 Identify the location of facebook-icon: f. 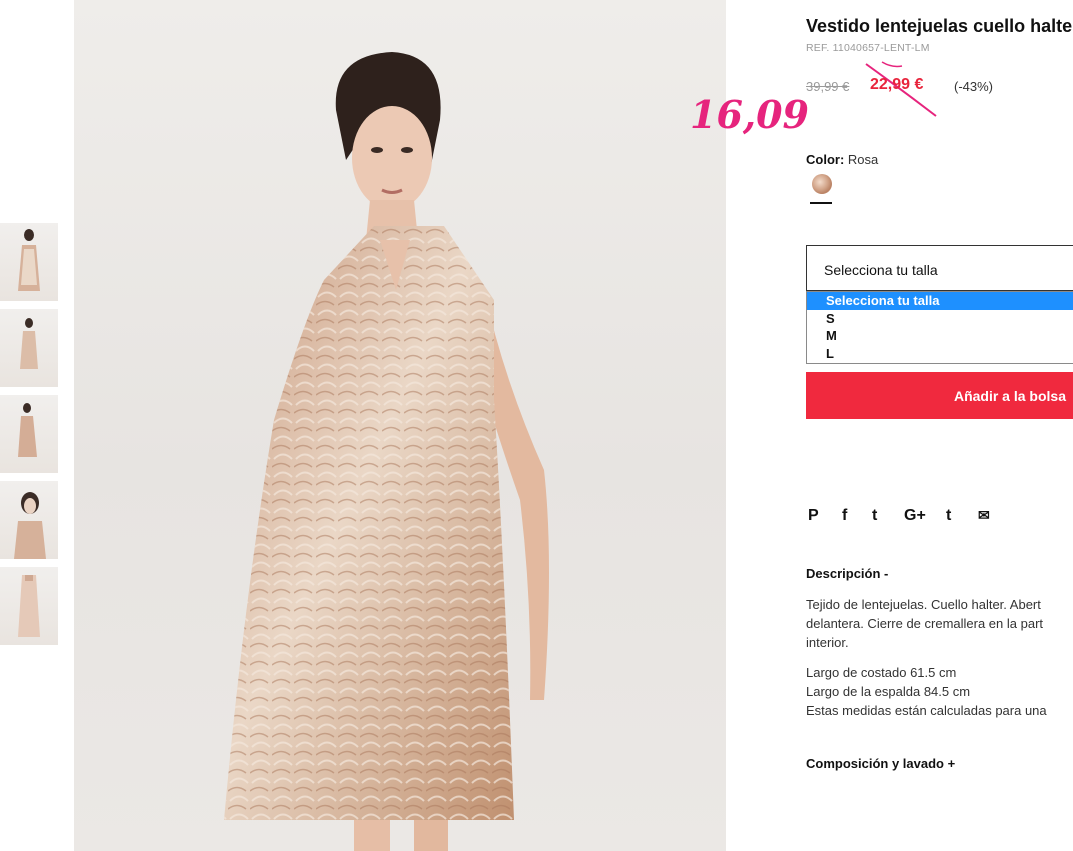
(844, 516).